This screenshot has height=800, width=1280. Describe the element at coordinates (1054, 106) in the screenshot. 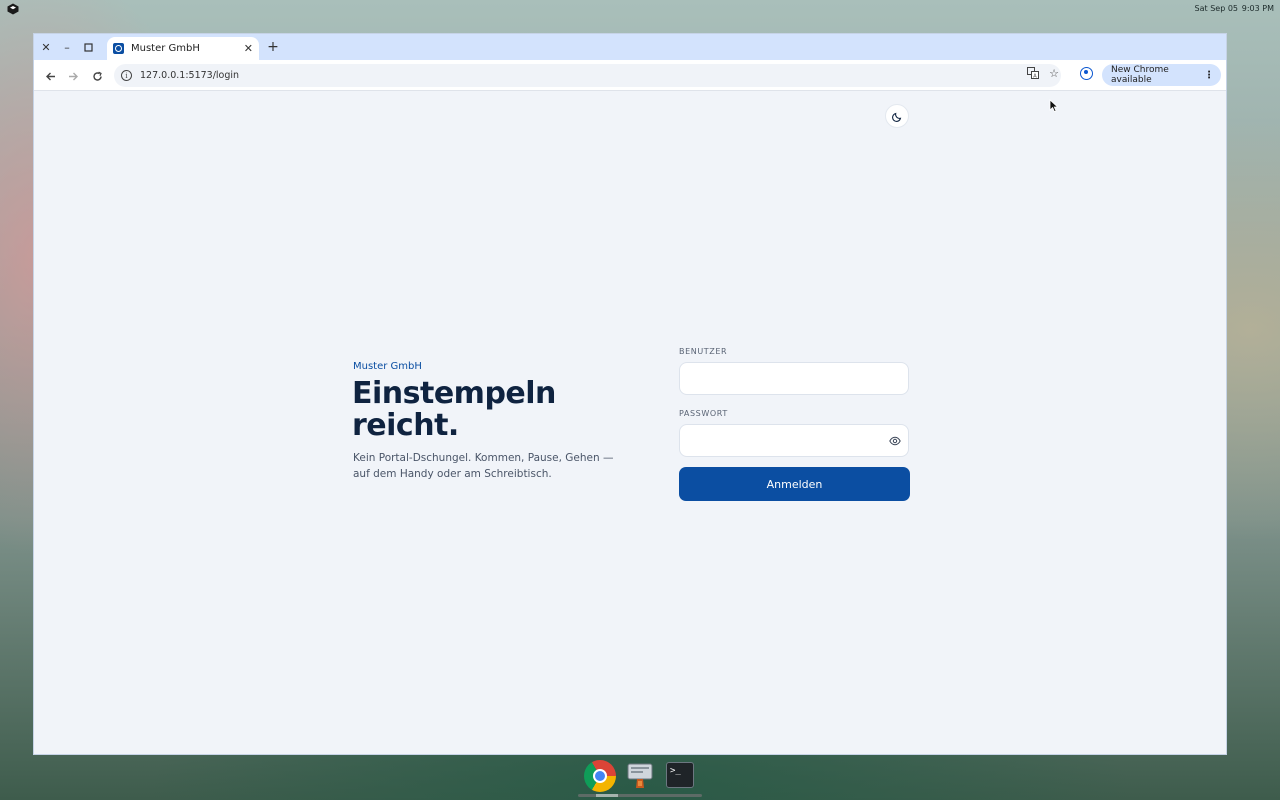

I see `mouse-cursor-icon` at that location.